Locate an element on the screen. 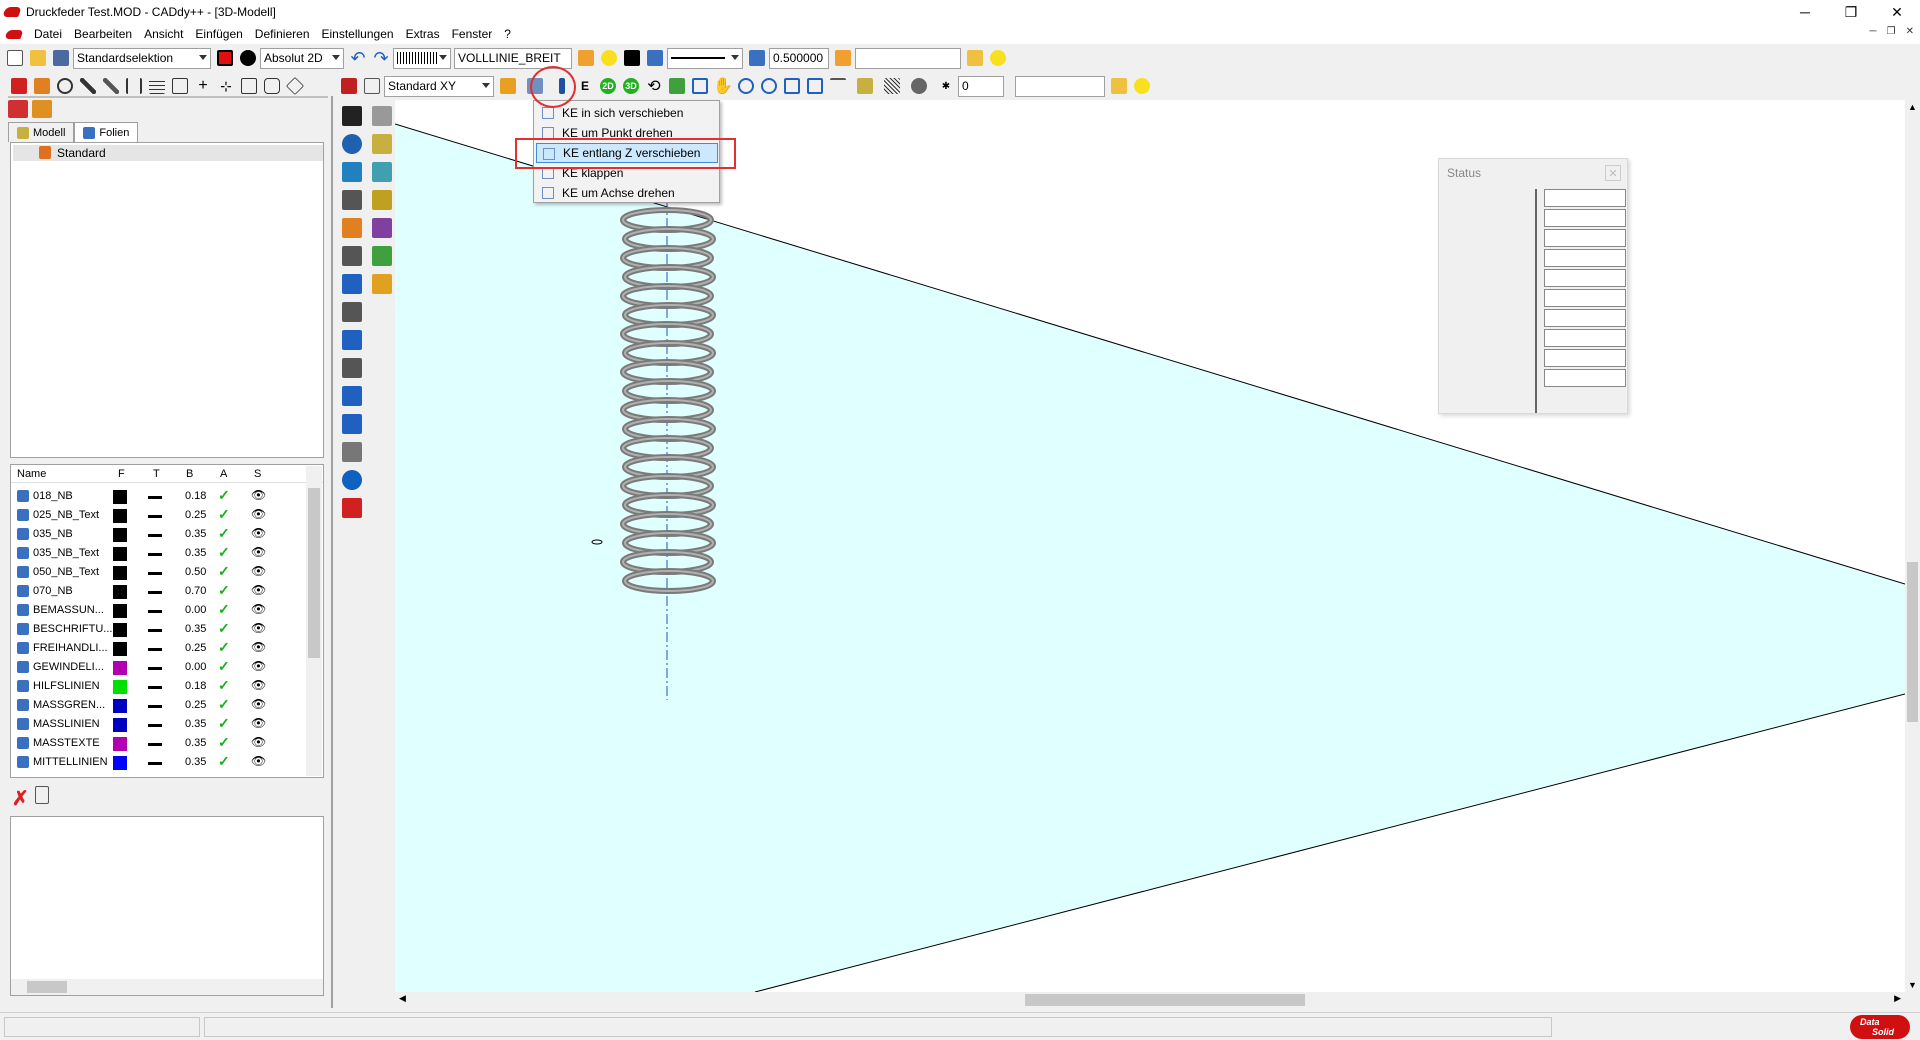 This screenshot has height=1040, width=1920. menu-fenster: Fenster is located at coordinates (472, 34).